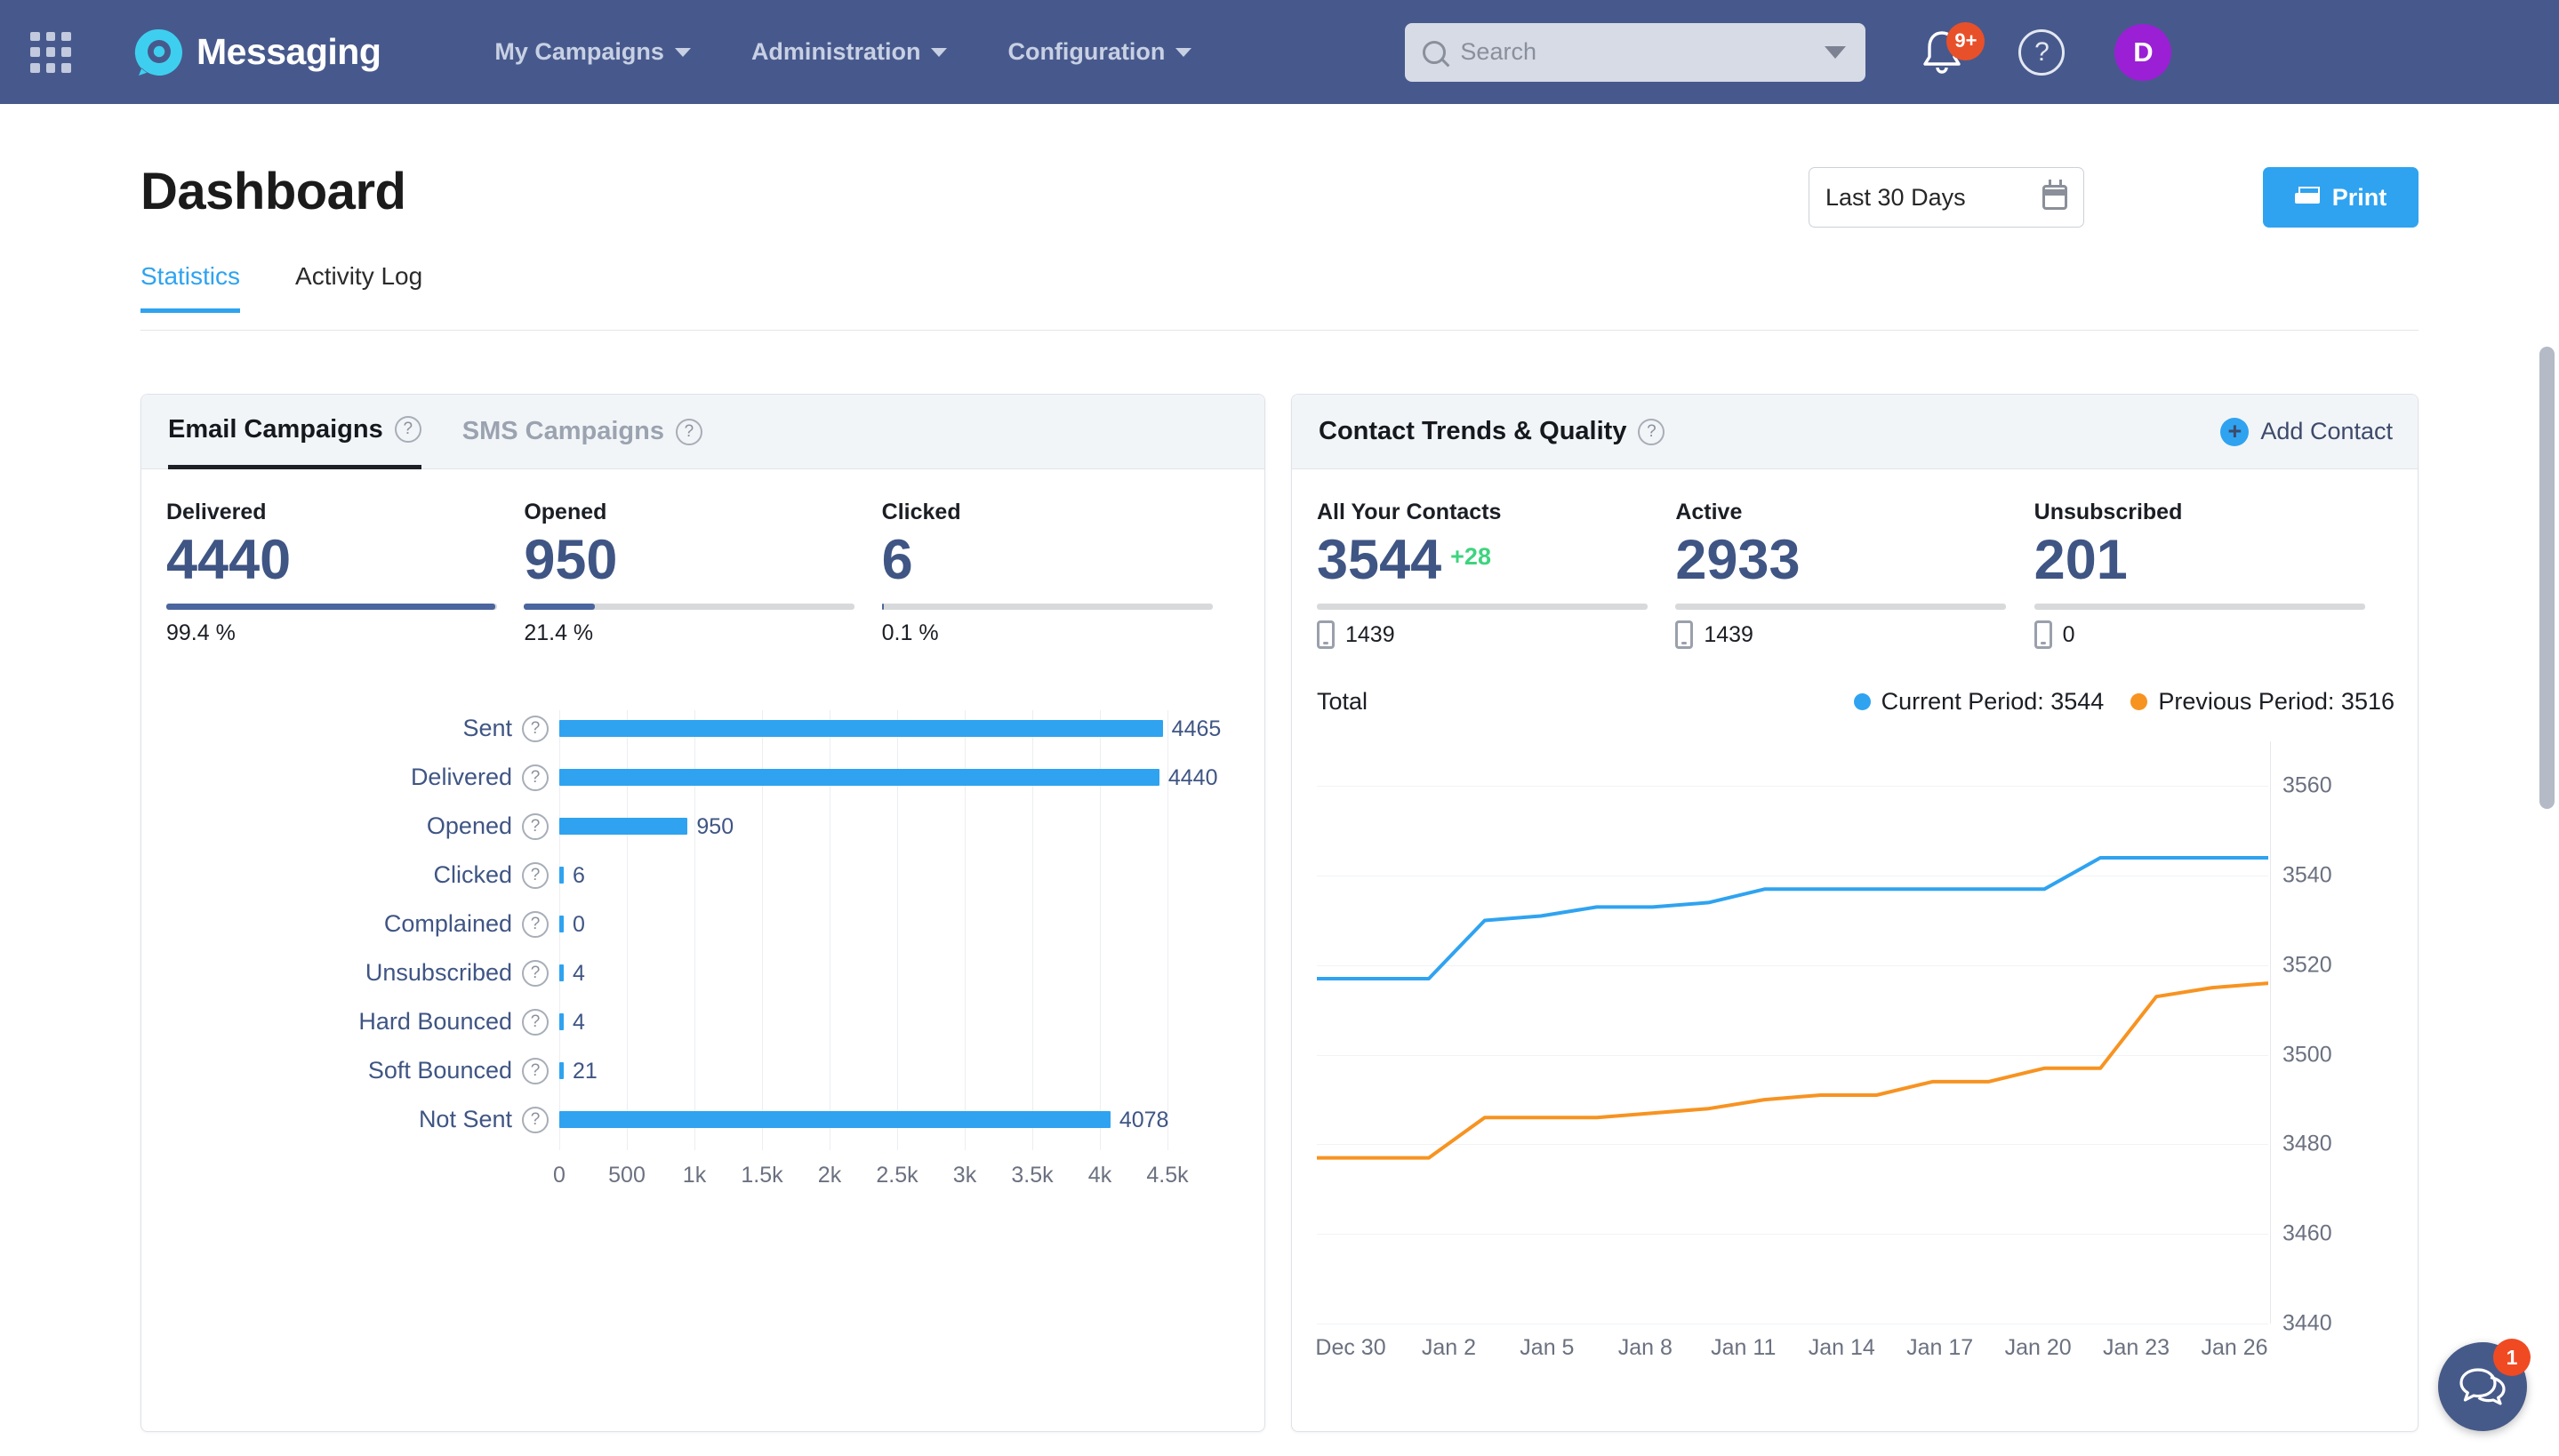 This screenshot has width=2559, height=1456. I want to click on kpi-all-contacts: All Your Contacts 3544 +28 1439, so click(1496, 575).